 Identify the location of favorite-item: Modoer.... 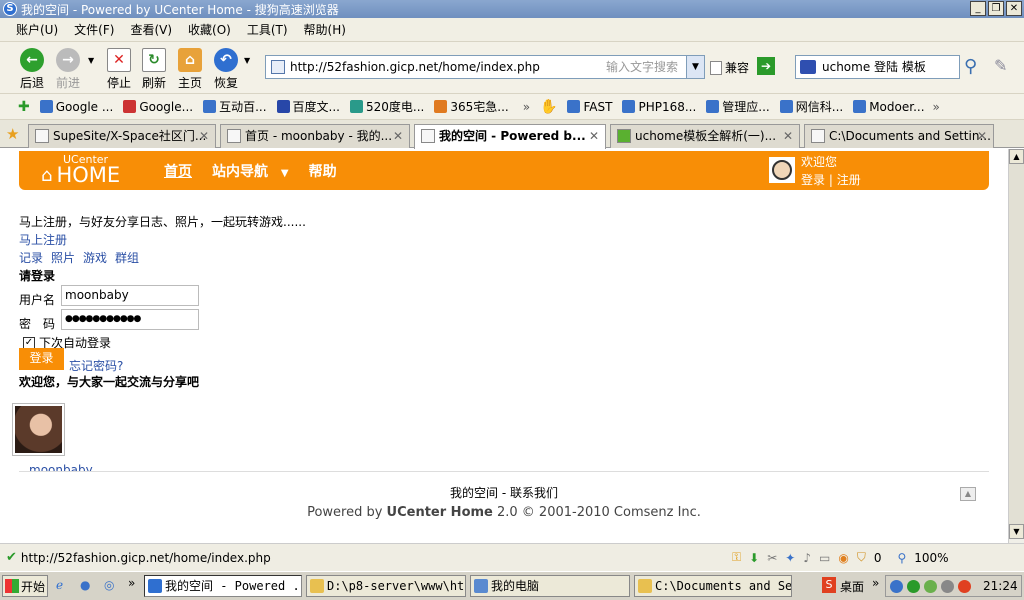
(889, 107).